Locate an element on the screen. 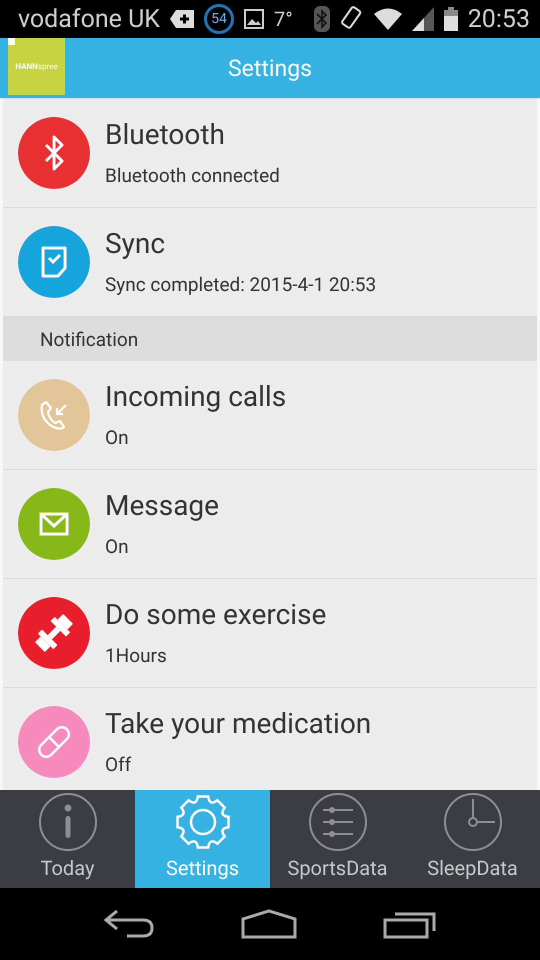 The image size is (540, 960). setting-title: Bluetooth is located at coordinates (165, 135).